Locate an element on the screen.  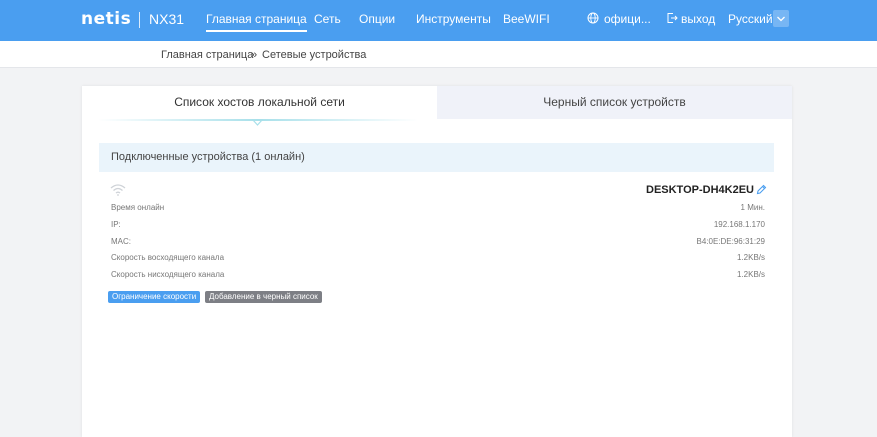
ip-label: IP: is located at coordinates (116, 224).